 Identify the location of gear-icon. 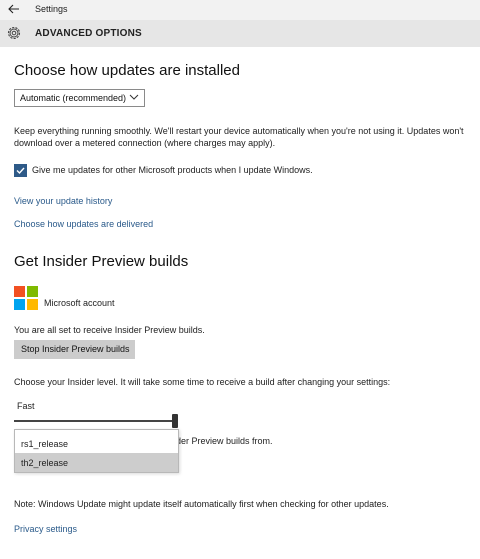
(14, 33).